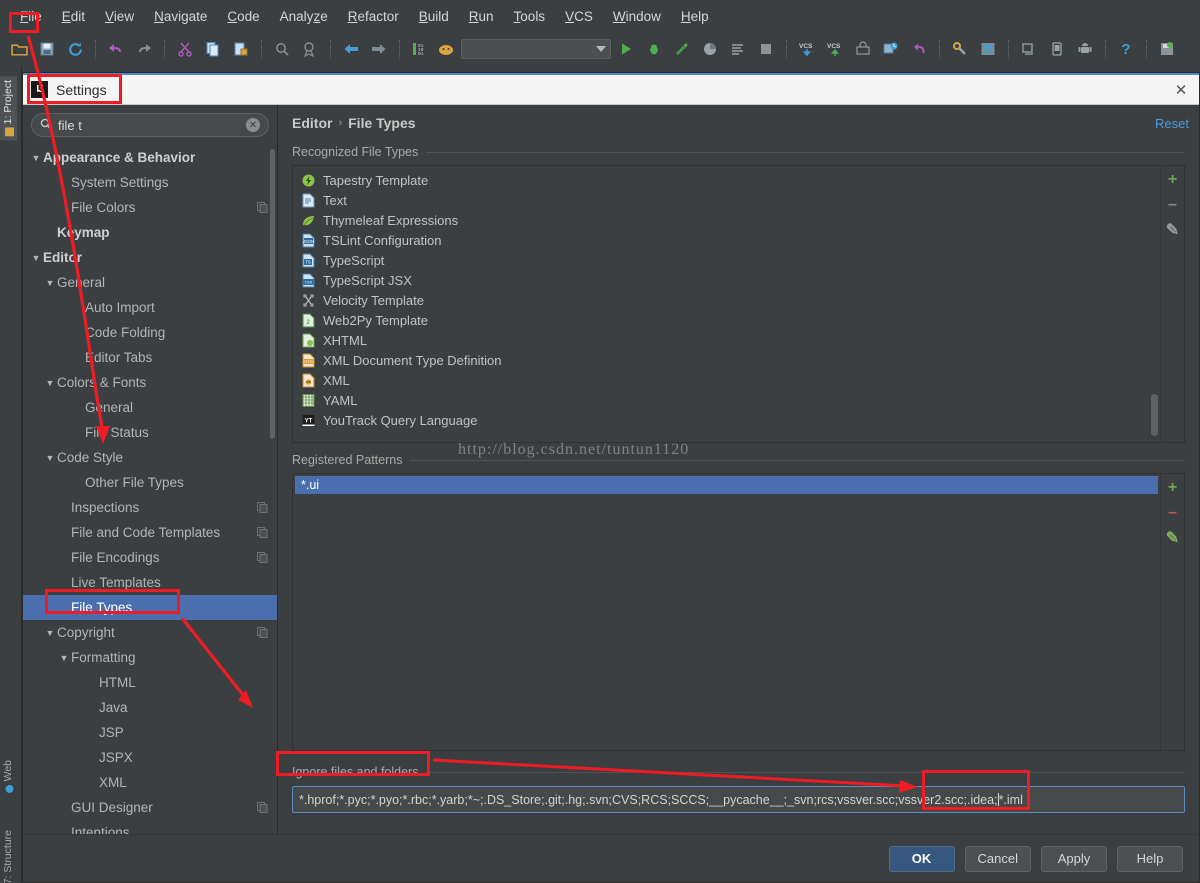 This screenshot has height=883, width=1200. What do you see at coordinates (150, 382) in the screenshot?
I see `sidebar-item-colors-fonts: ▼ Colors & Fonts` at bounding box center [150, 382].